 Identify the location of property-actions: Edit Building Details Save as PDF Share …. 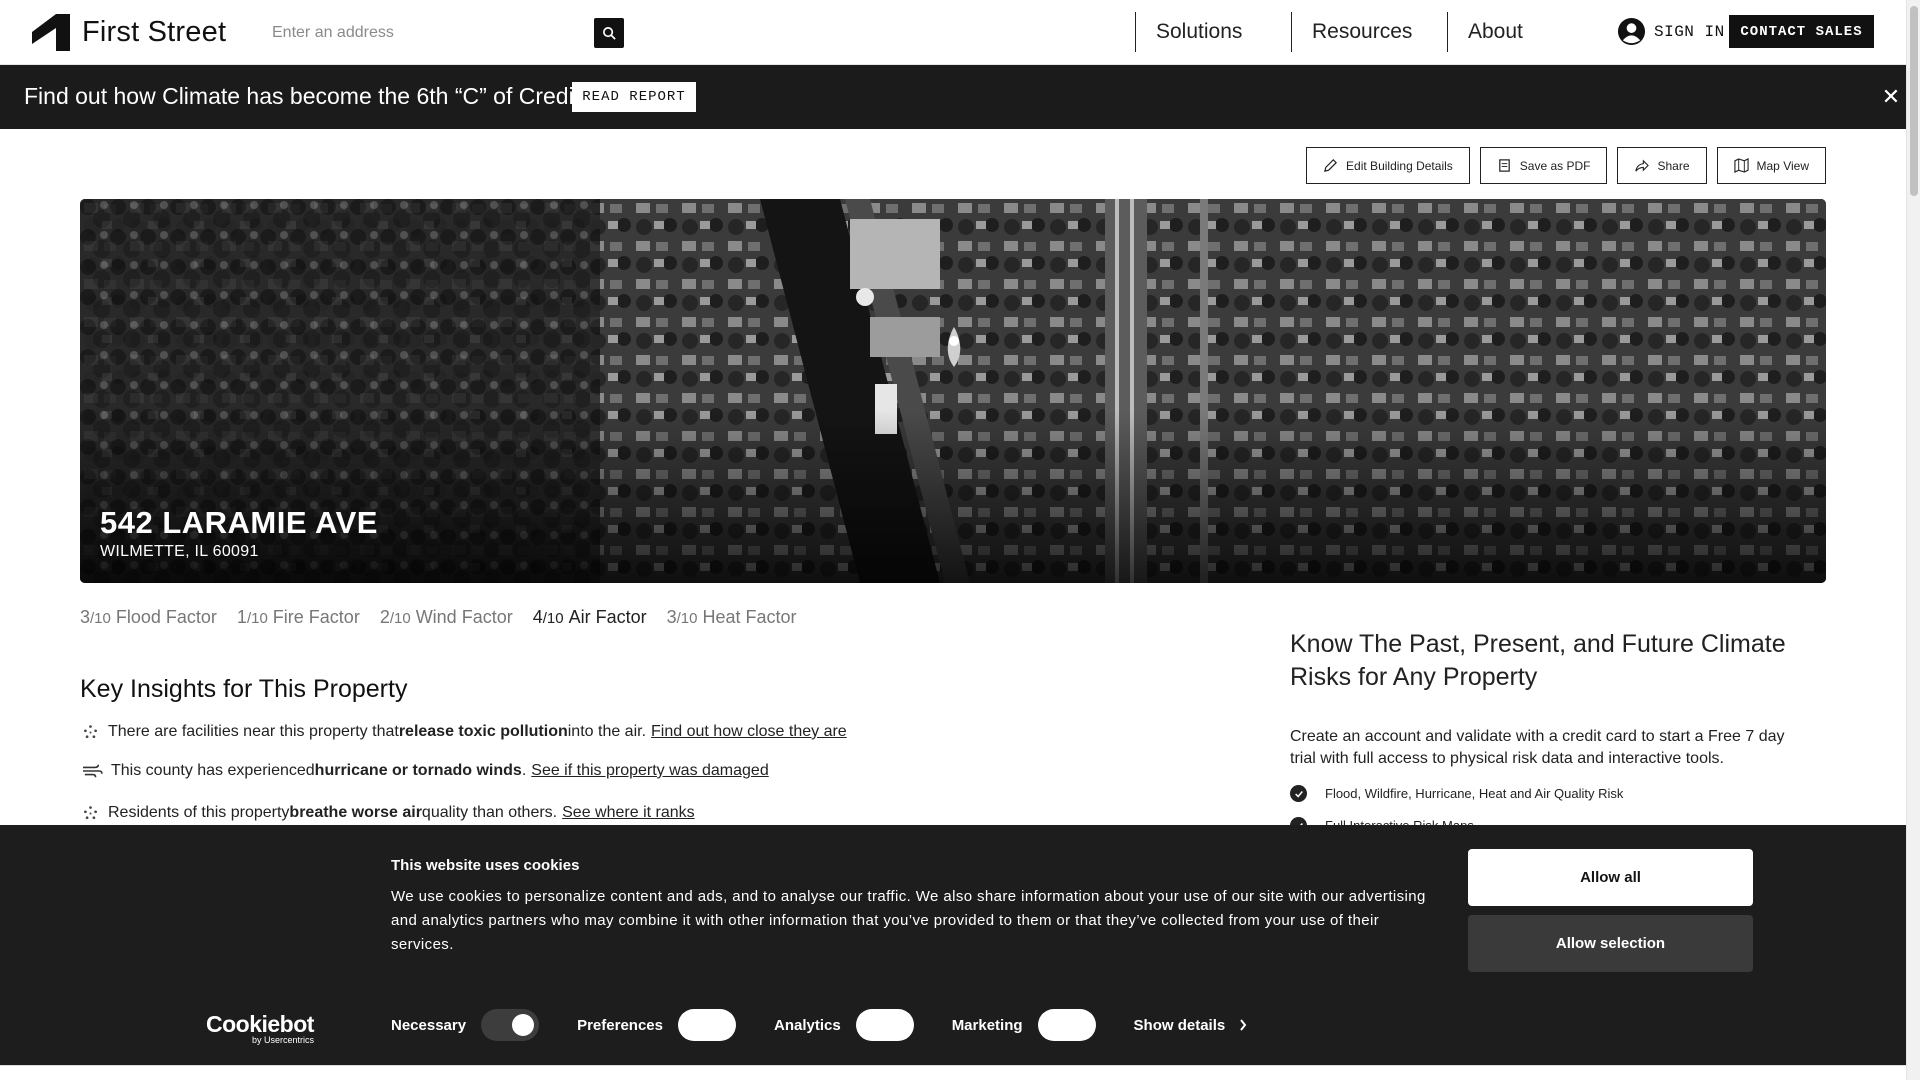
(1566, 165).